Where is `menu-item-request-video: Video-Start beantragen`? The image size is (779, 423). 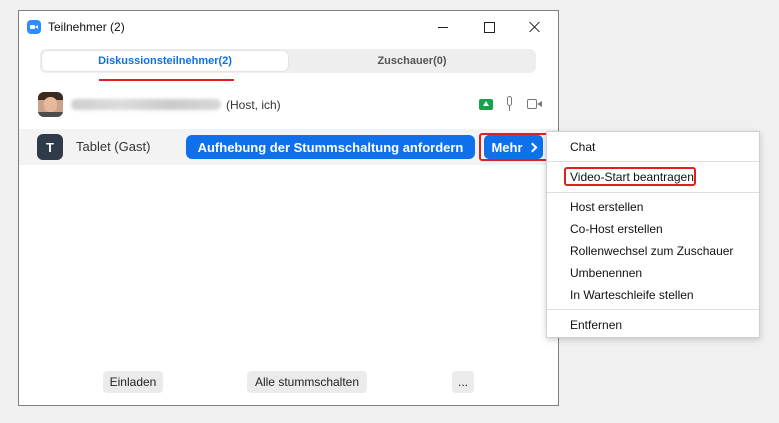
menu-item-request-video: Video-Start beantragen is located at coordinates (632, 177).